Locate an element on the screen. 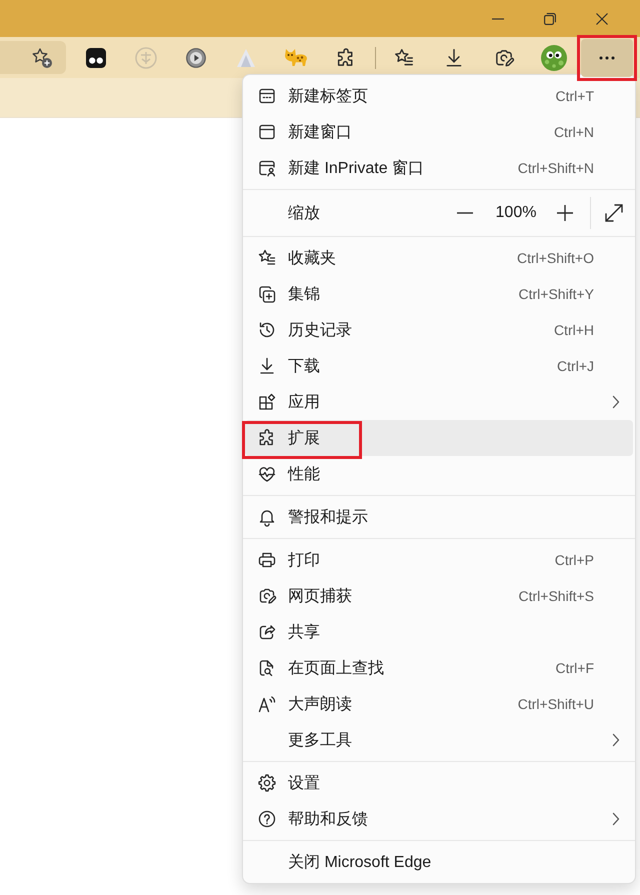 The height and width of the screenshot is (895, 640). fullscreen-icon is located at coordinates (614, 213).